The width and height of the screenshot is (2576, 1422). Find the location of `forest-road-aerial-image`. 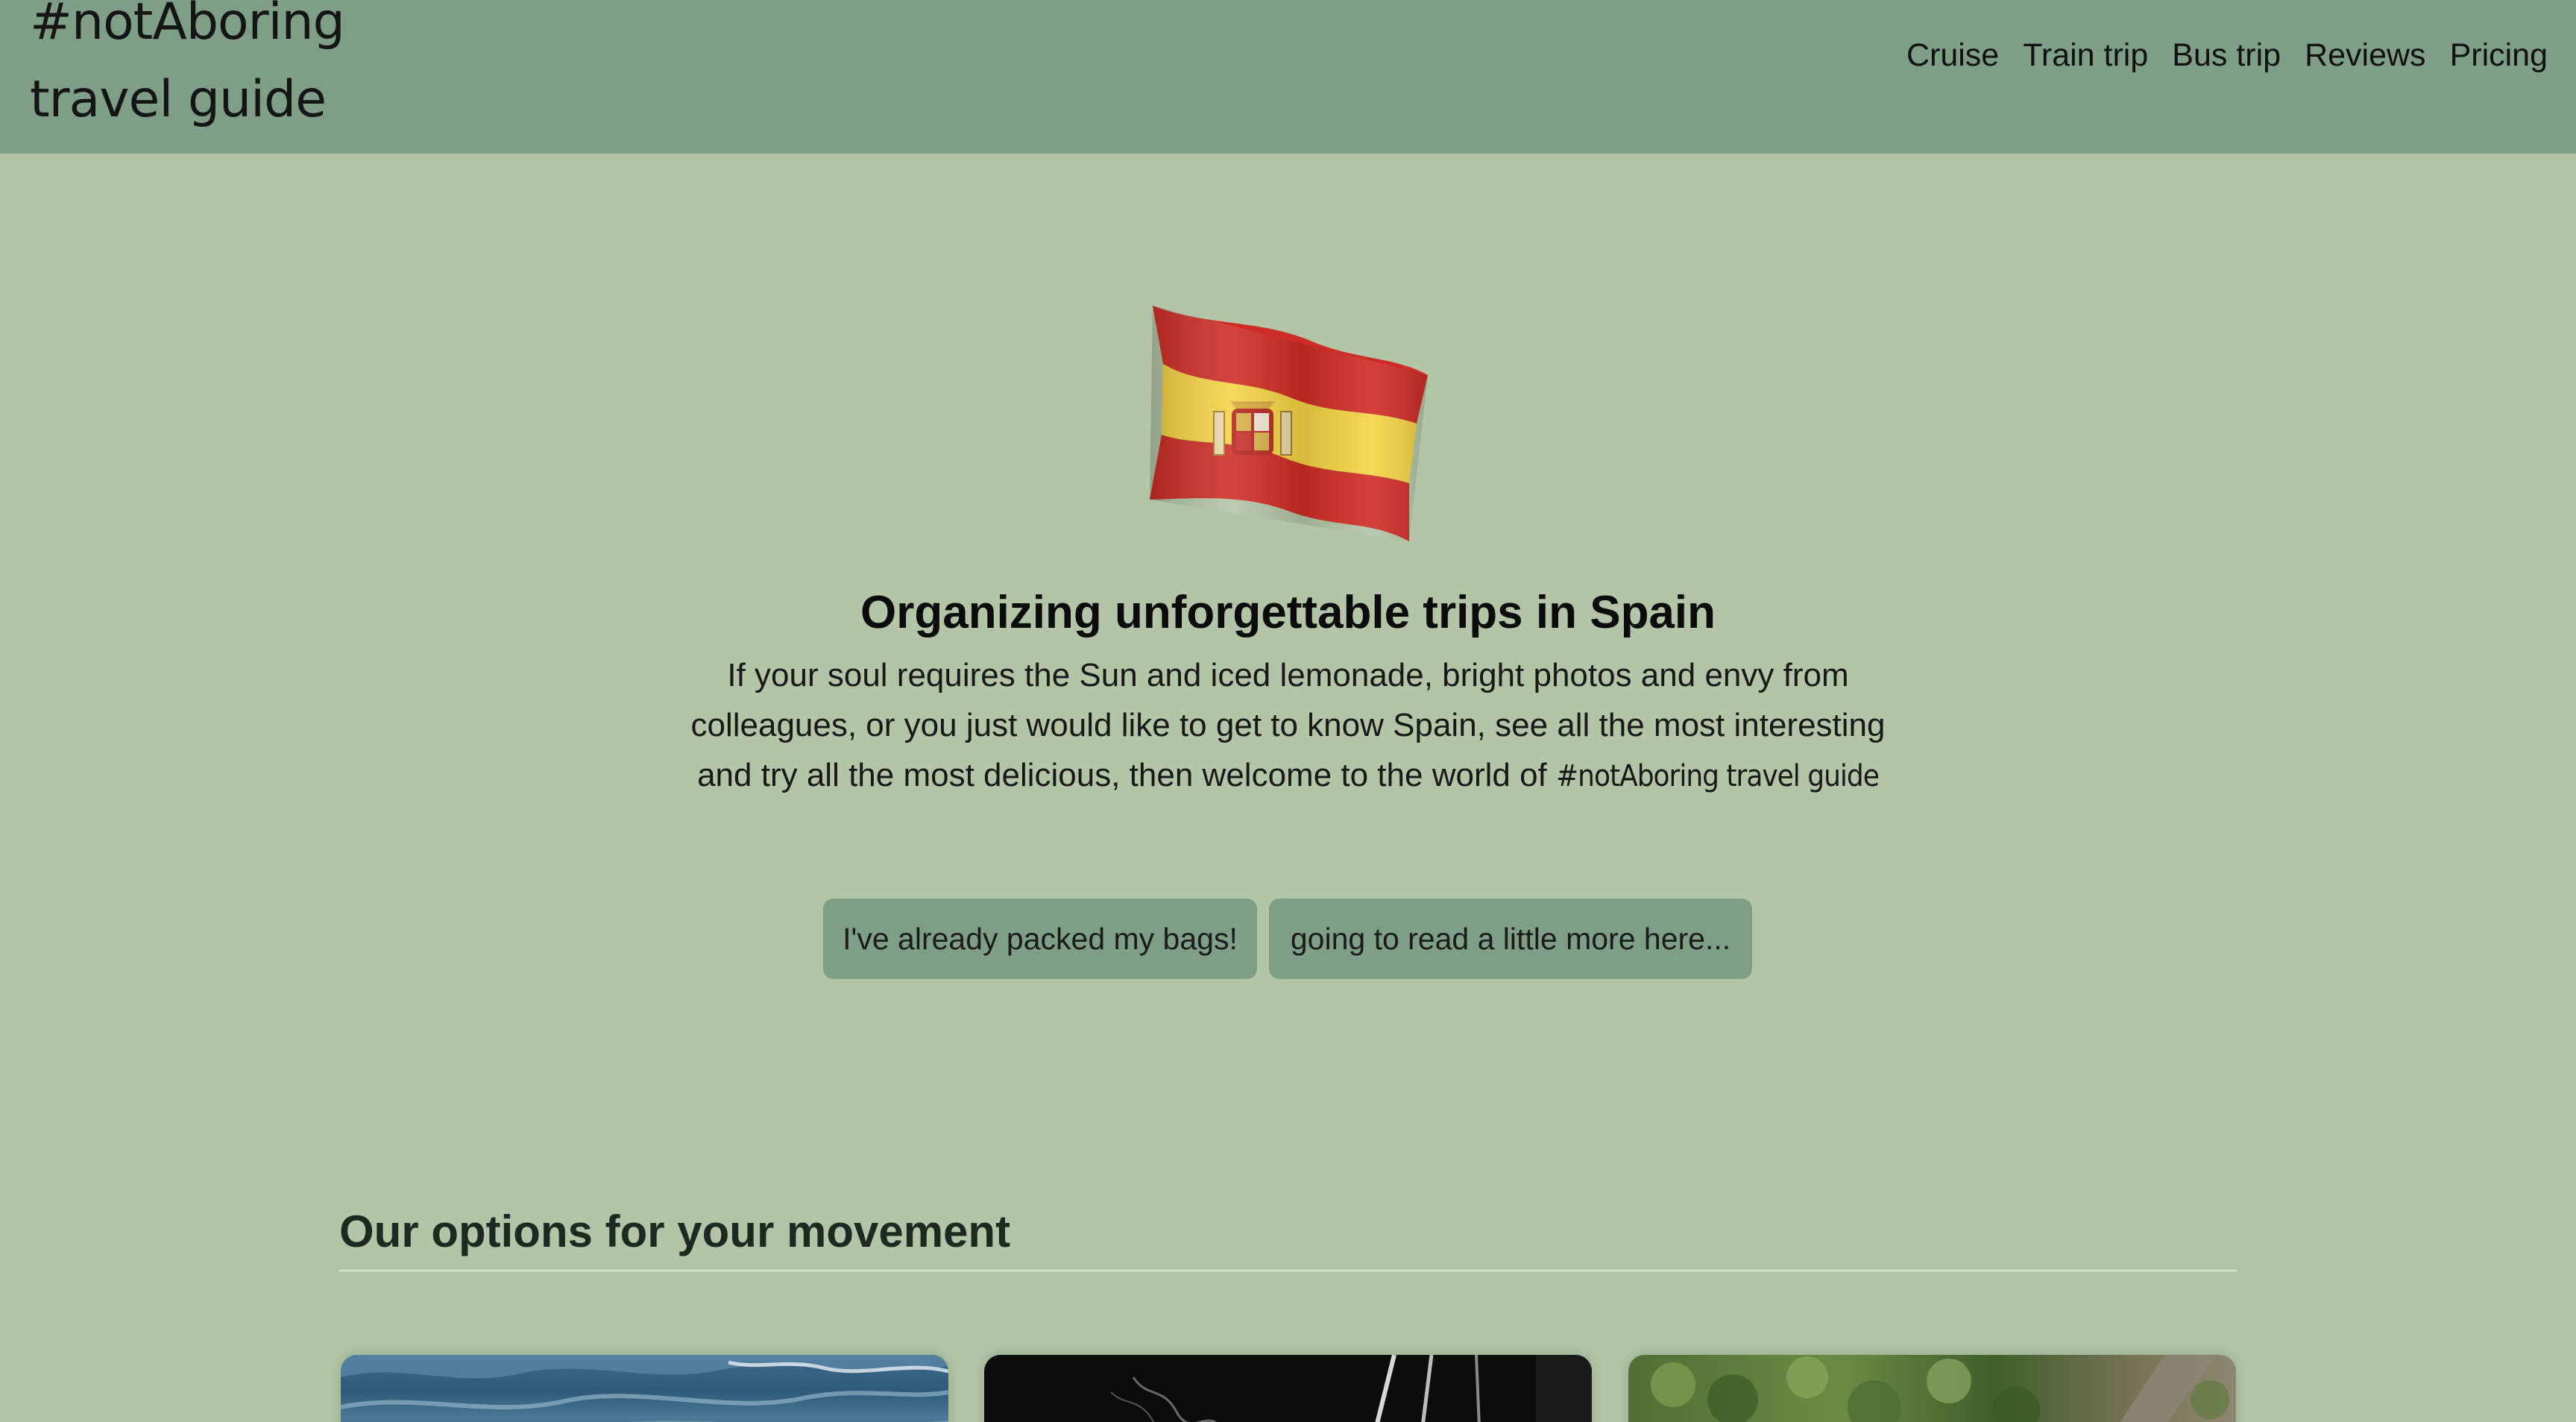

forest-road-aerial-image is located at coordinates (1940, 1389).